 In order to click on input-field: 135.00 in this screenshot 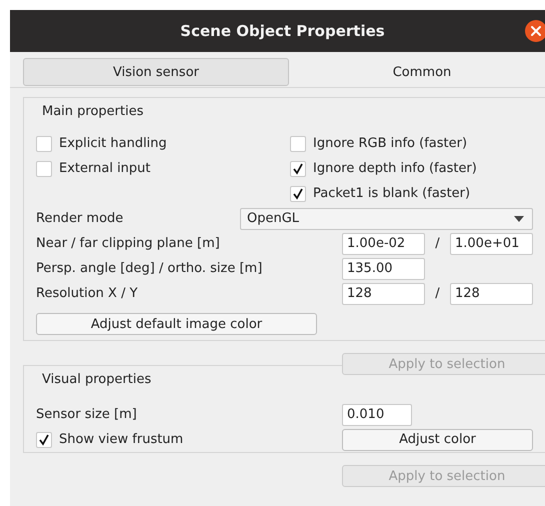, I will do `click(383, 269)`.